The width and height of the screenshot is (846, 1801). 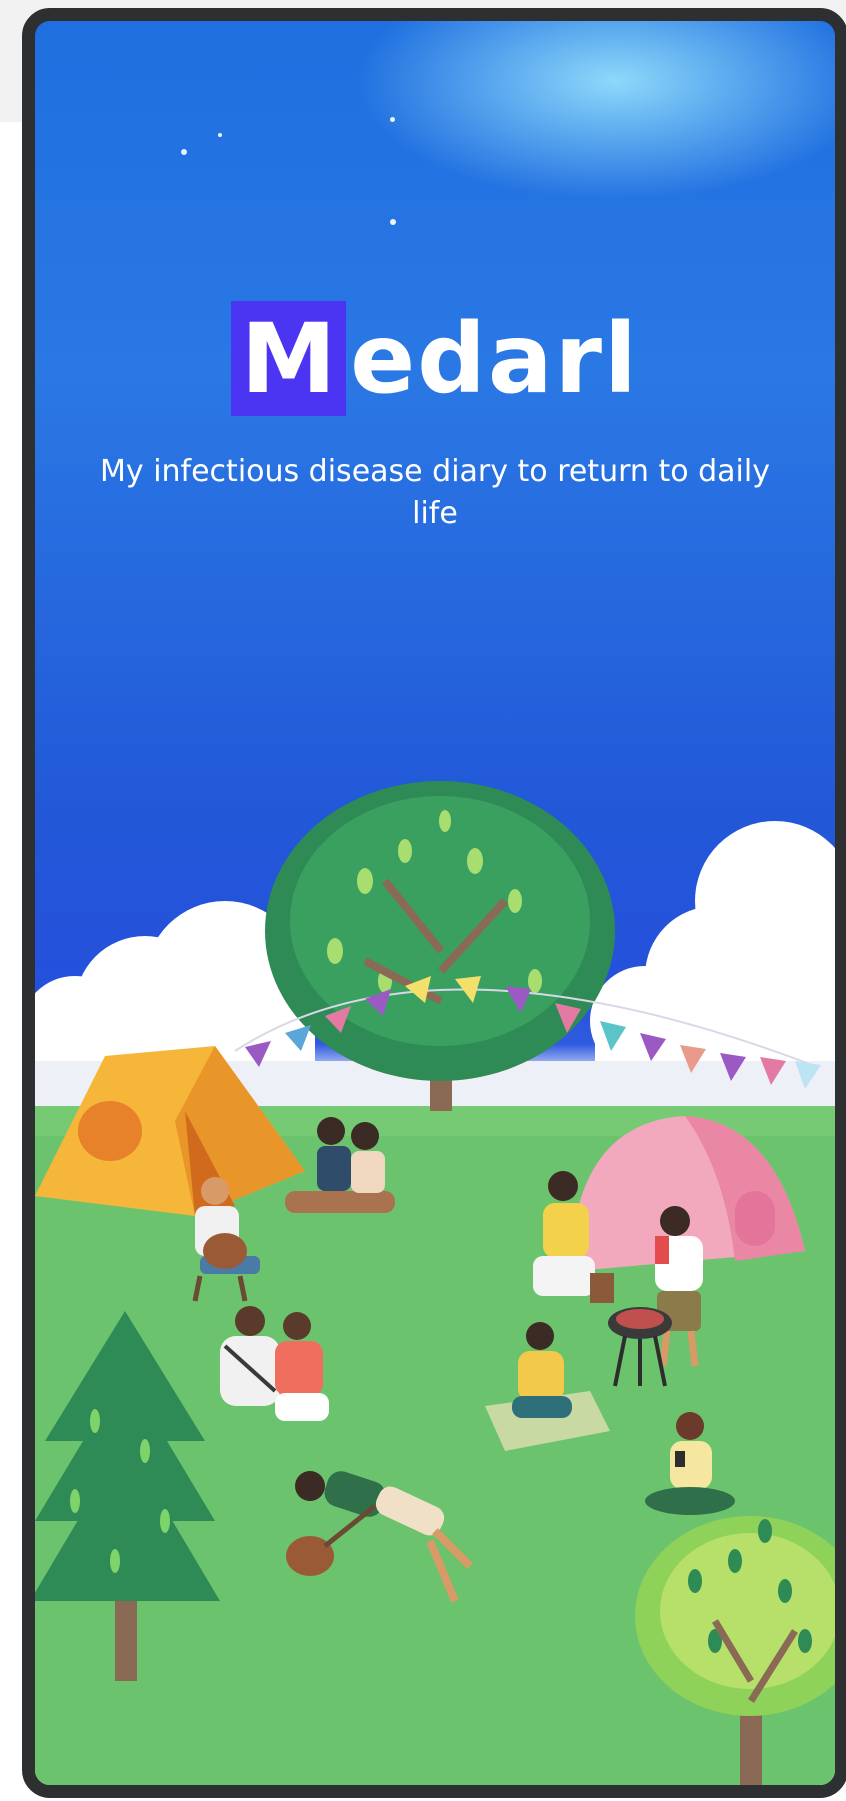 What do you see at coordinates (225, 1251) in the screenshot?
I see `guitar-icon` at bounding box center [225, 1251].